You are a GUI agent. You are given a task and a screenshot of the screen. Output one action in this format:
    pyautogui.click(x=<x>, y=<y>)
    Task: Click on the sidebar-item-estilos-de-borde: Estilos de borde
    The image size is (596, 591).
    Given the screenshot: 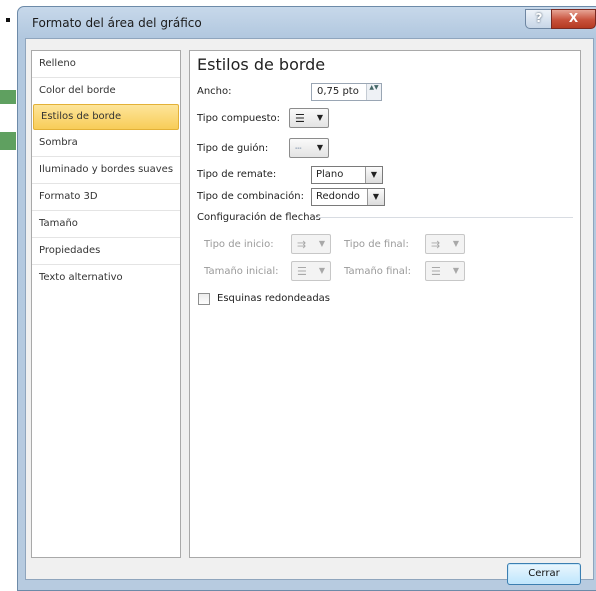 What is the action you would take?
    pyautogui.click(x=106, y=117)
    